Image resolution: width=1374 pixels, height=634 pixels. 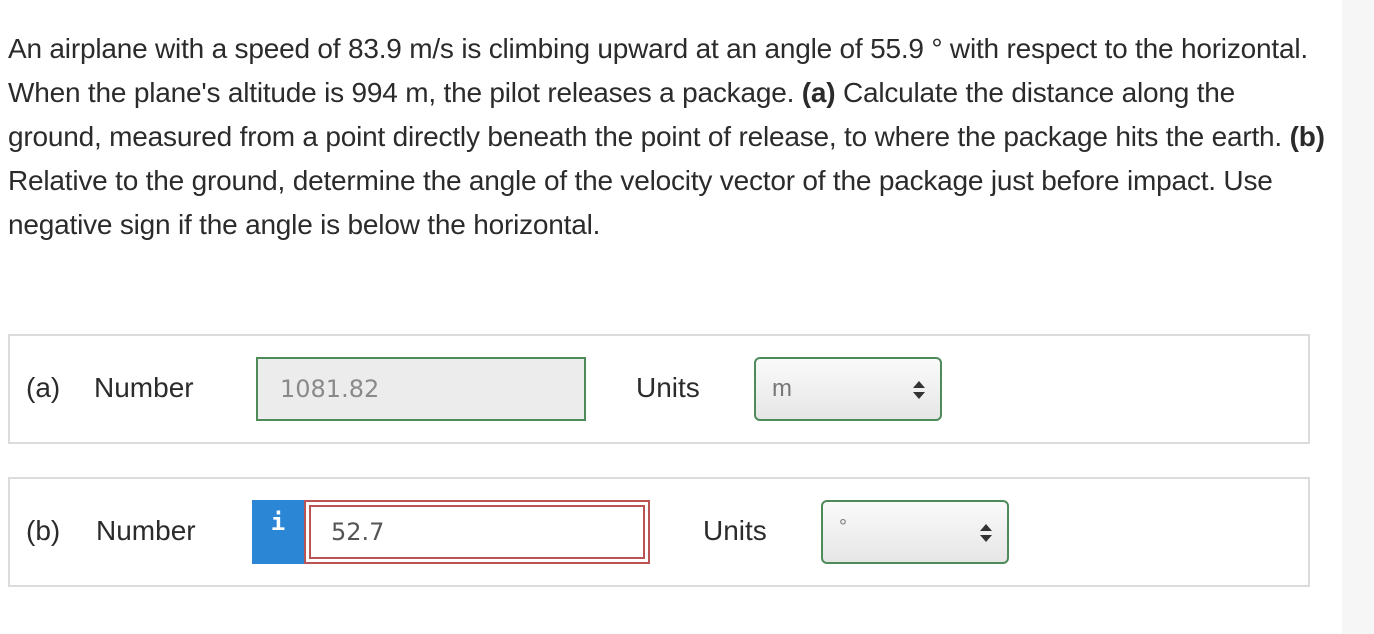 What do you see at coordinates (668, 387) in the screenshot?
I see `part-a-units-label: Units` at bounding box center [668, 387].